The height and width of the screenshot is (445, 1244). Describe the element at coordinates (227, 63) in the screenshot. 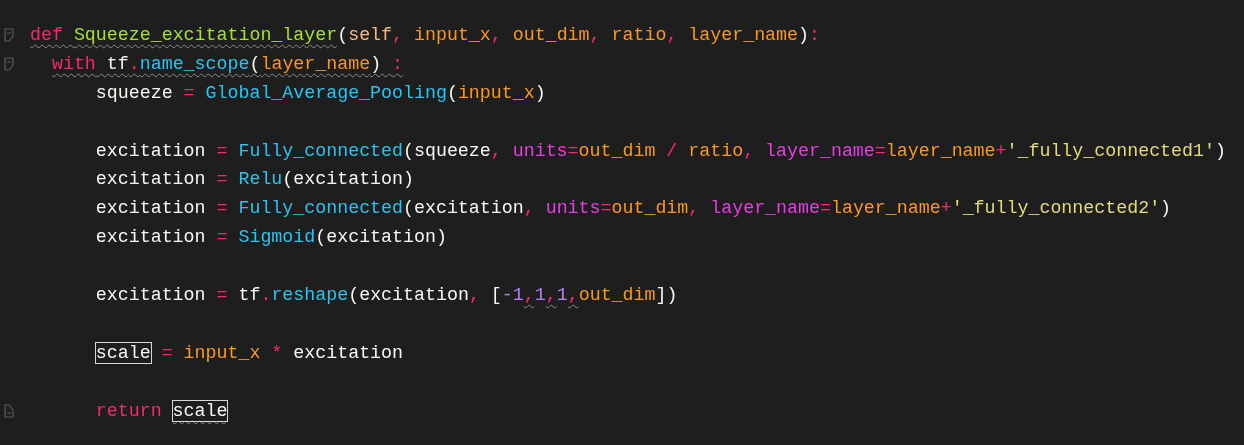

I see `code-line: with tf.name_scope(layer_name) :` at that location.